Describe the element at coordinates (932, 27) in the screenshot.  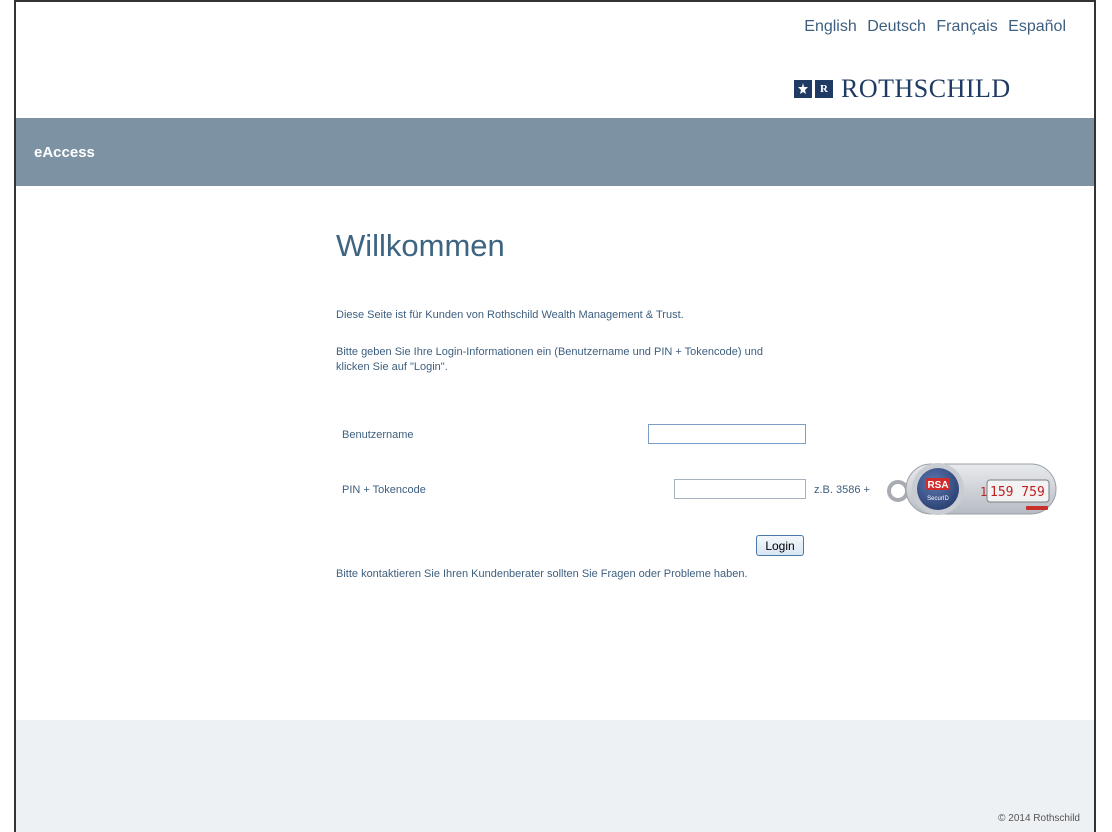
I see `language-selector: English Deutsch Français Español` at that location.